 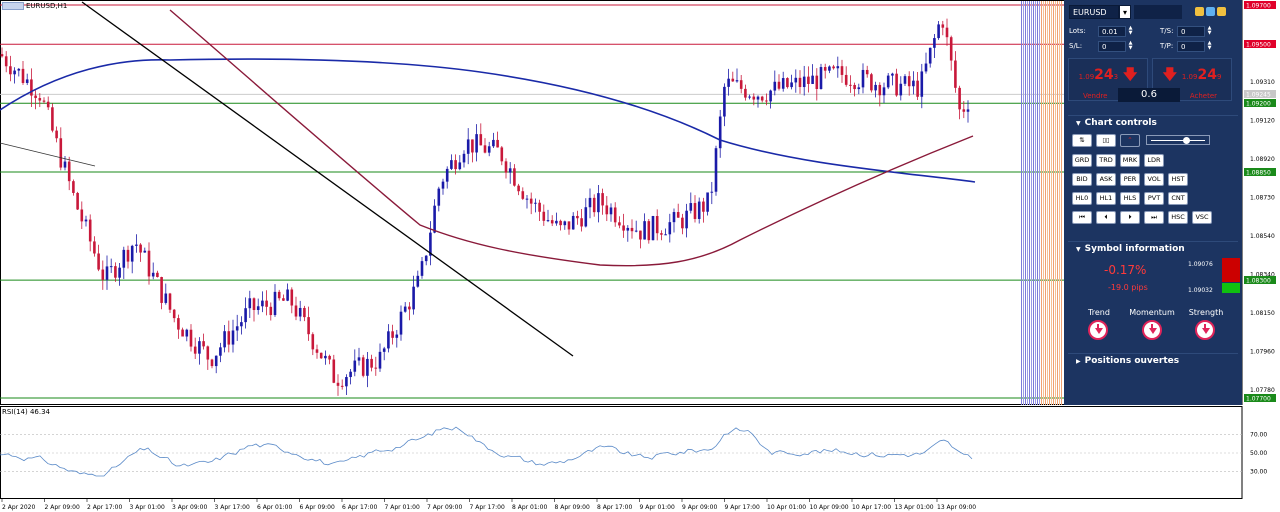 I want to click on line-chart-icon: ⌃, so click(x=1130, y=140).